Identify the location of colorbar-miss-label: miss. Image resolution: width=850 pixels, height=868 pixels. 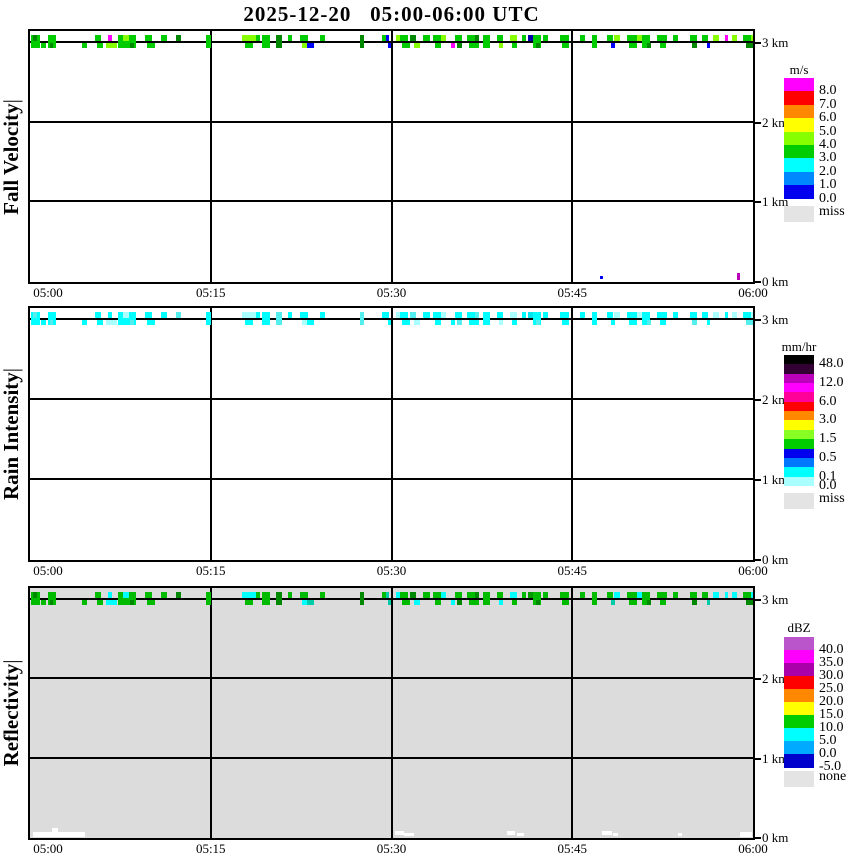
(832, 211).